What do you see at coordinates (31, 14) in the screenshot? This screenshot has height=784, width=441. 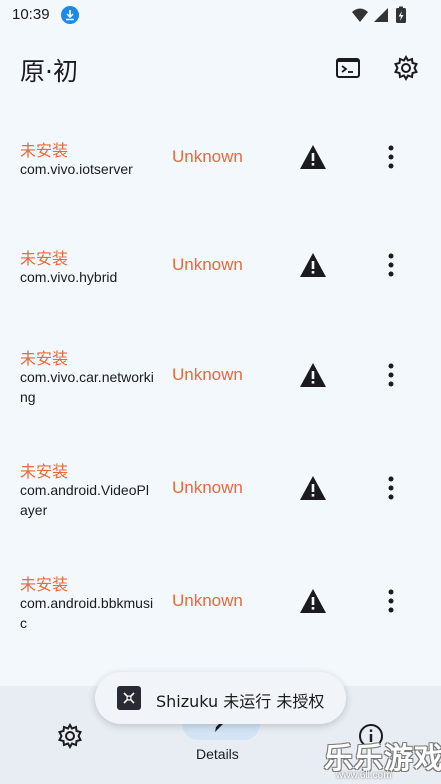 I see `status-time: 10:39` at bounding box center [31, 14].